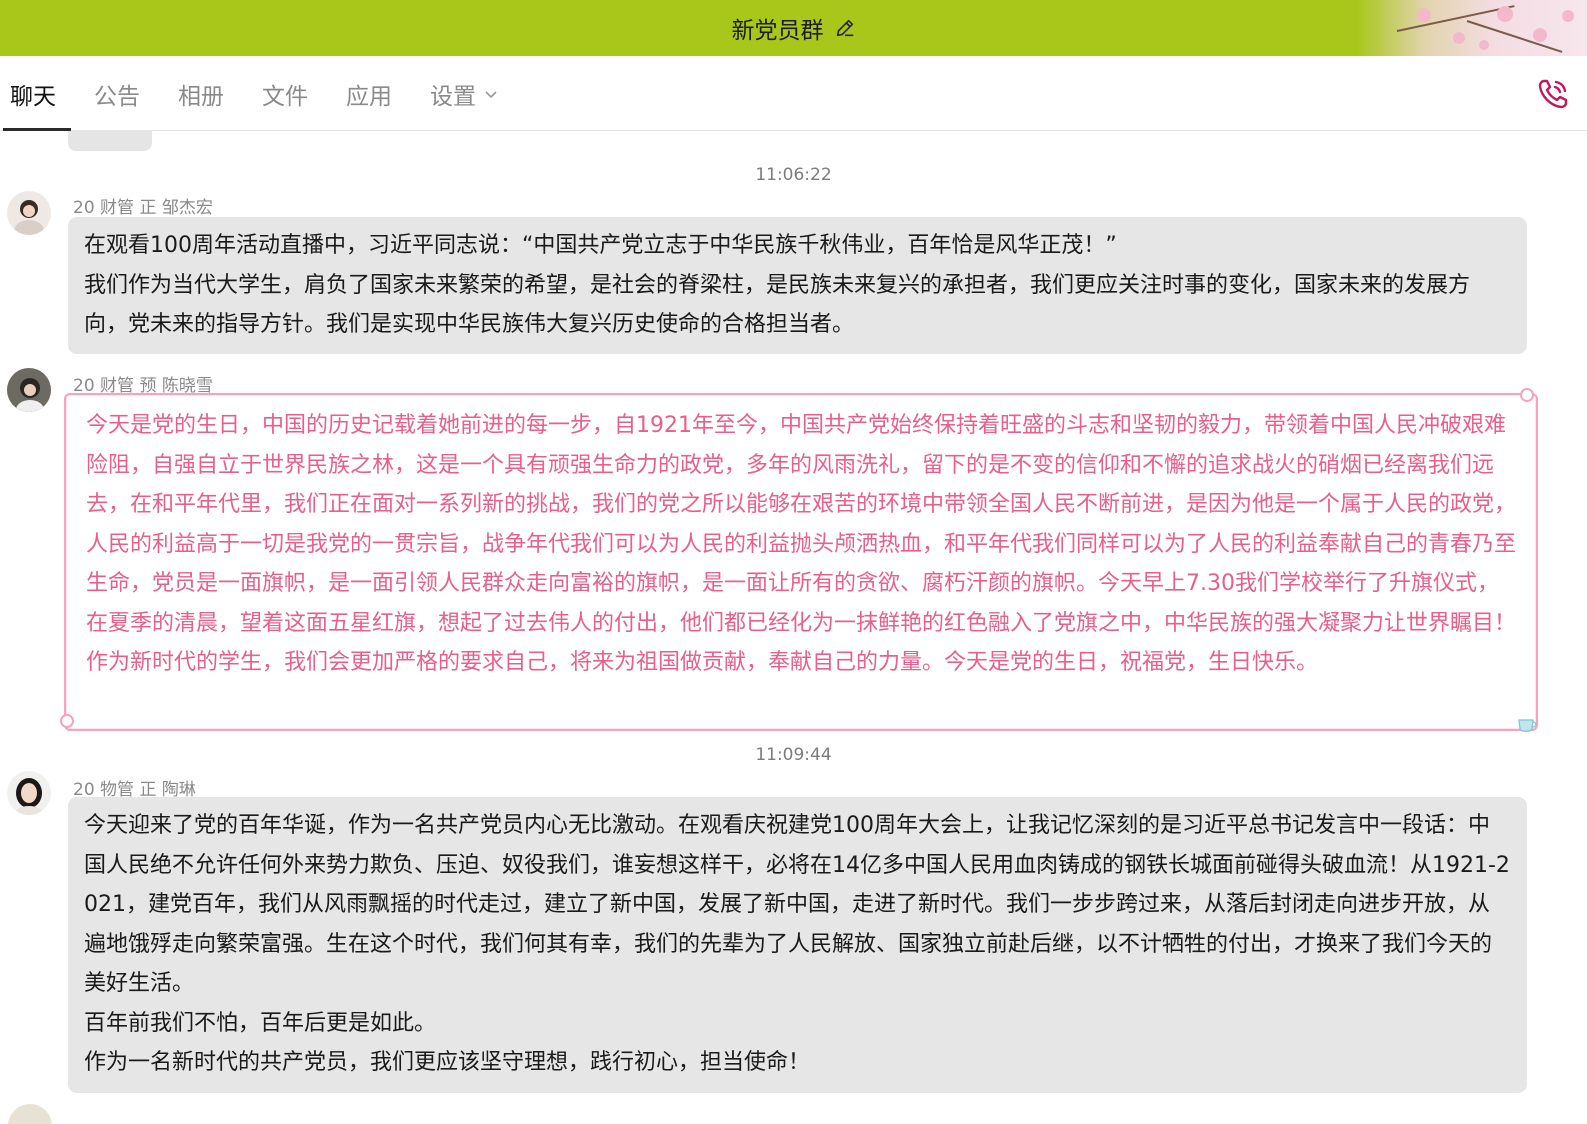  I want to click on tab-label: 设置, so click(453, 96).